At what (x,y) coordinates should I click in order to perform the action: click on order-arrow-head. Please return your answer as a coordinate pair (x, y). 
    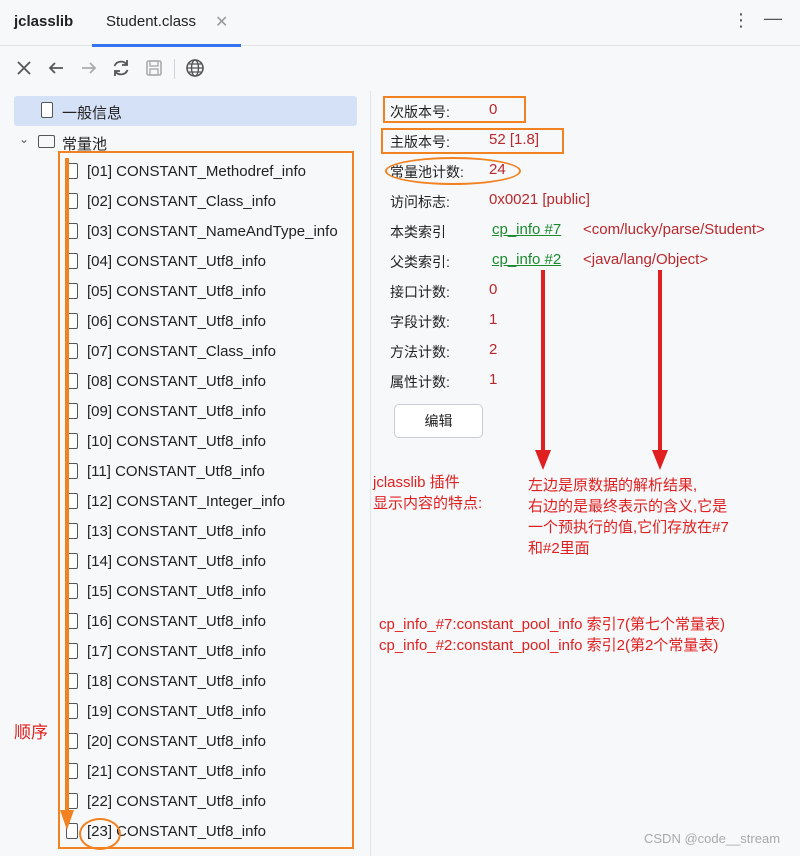
    Looking at the image, I should click on (67, 820).